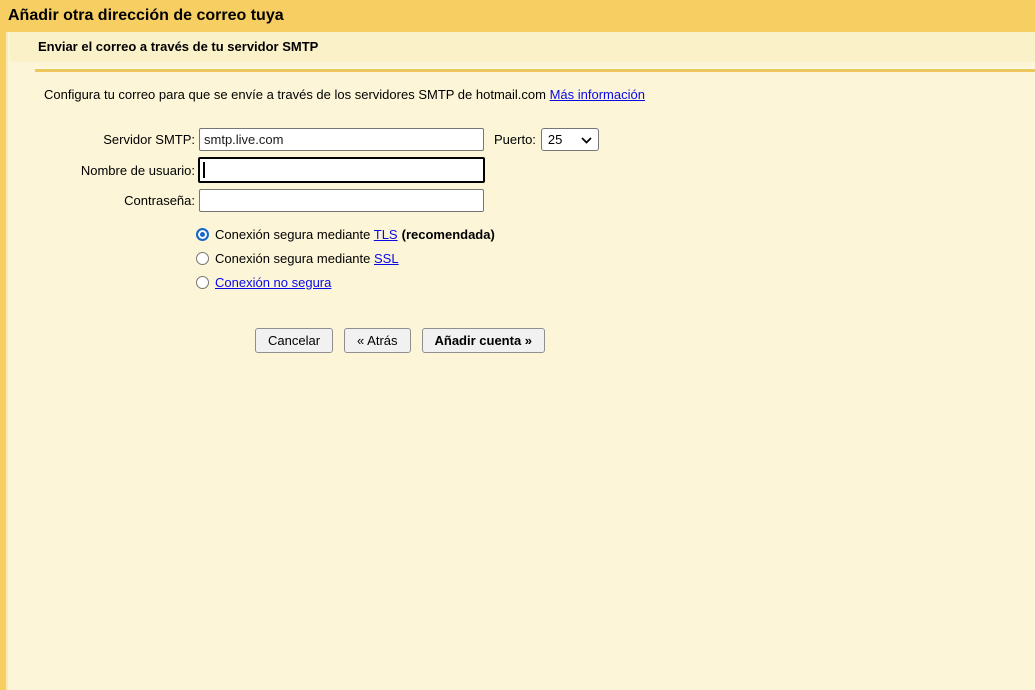 Image resolution: width=1035 pixels, height=690 pixels. I want to click on unsecured-radio, so click(202, 282).